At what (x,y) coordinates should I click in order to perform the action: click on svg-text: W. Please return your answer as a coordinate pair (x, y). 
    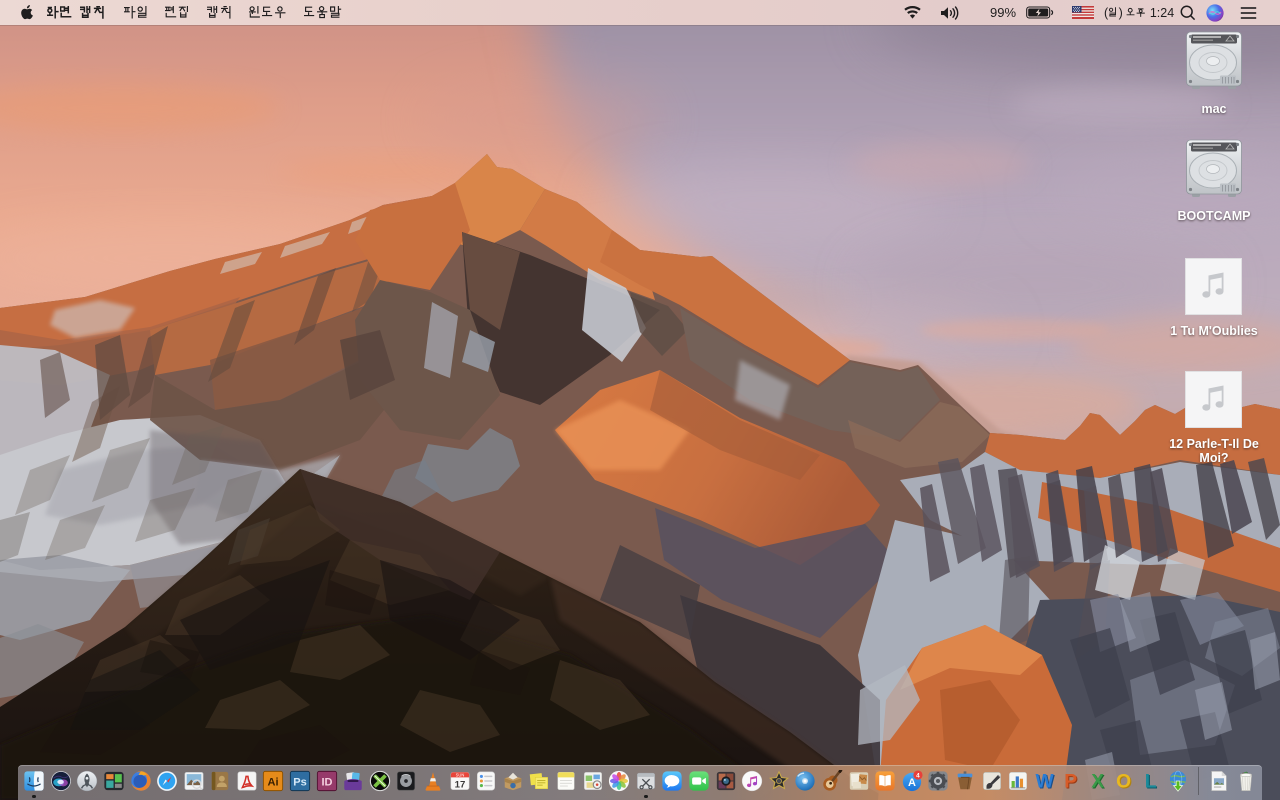
    Looking at the image, I should click on (1044, 781).